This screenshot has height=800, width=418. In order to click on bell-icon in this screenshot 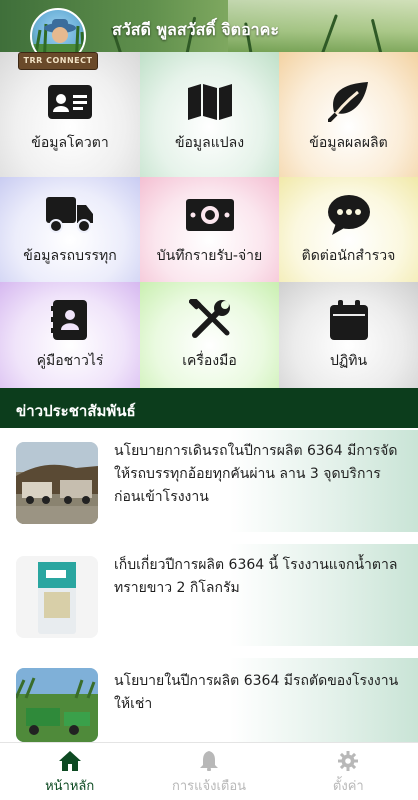, I will do `click(208, 761)`.